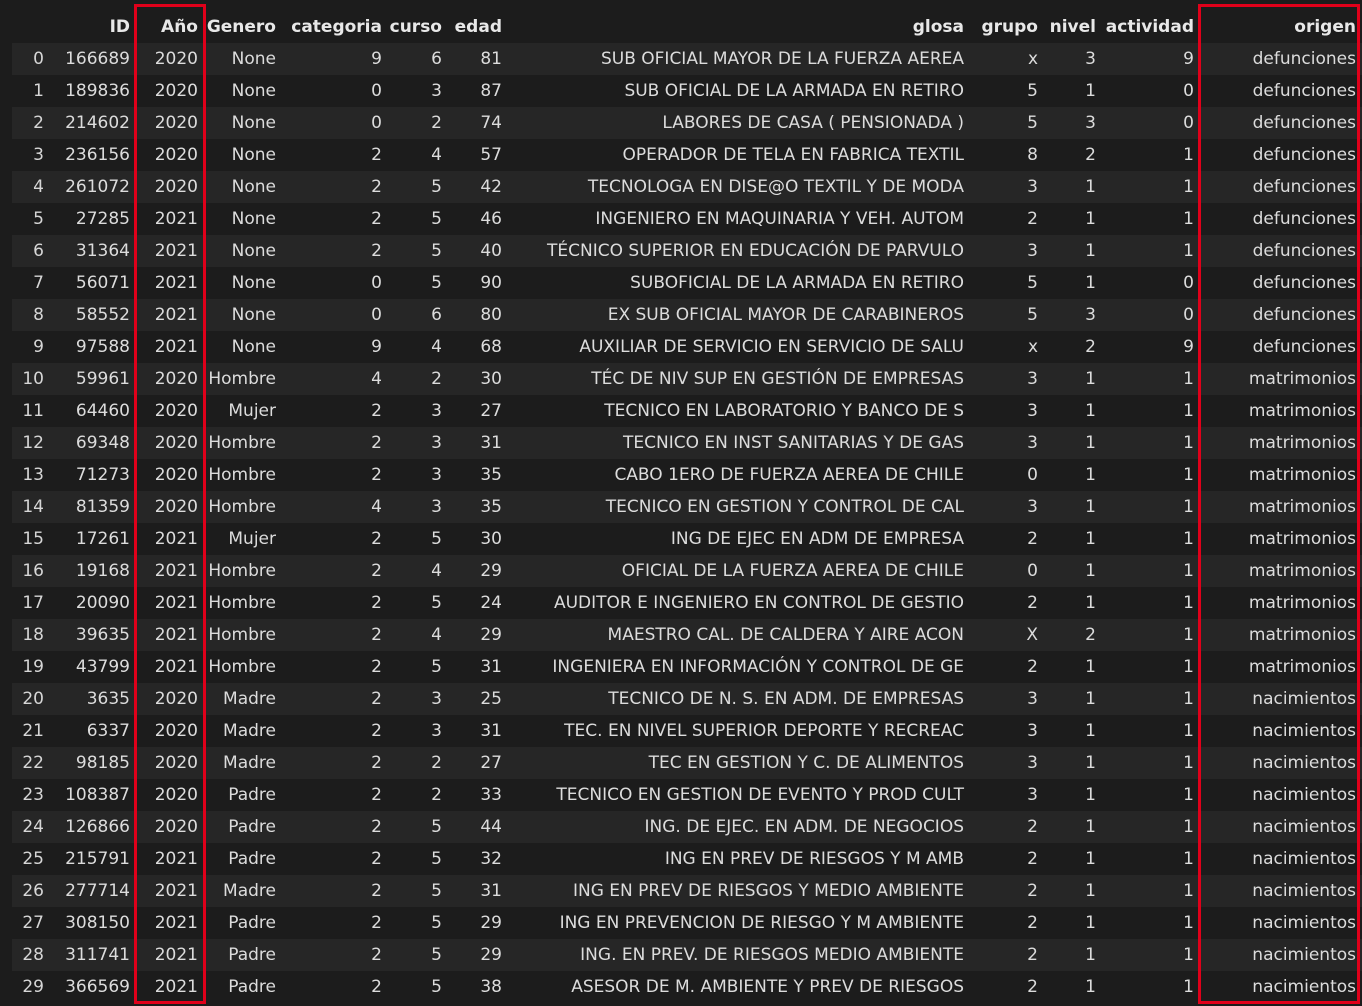 The width and height of the screenshot is (1362, 1006). Describe the element at coordinates (436, 91) in the screenshot. I see `cell-curso: 3` at that location.